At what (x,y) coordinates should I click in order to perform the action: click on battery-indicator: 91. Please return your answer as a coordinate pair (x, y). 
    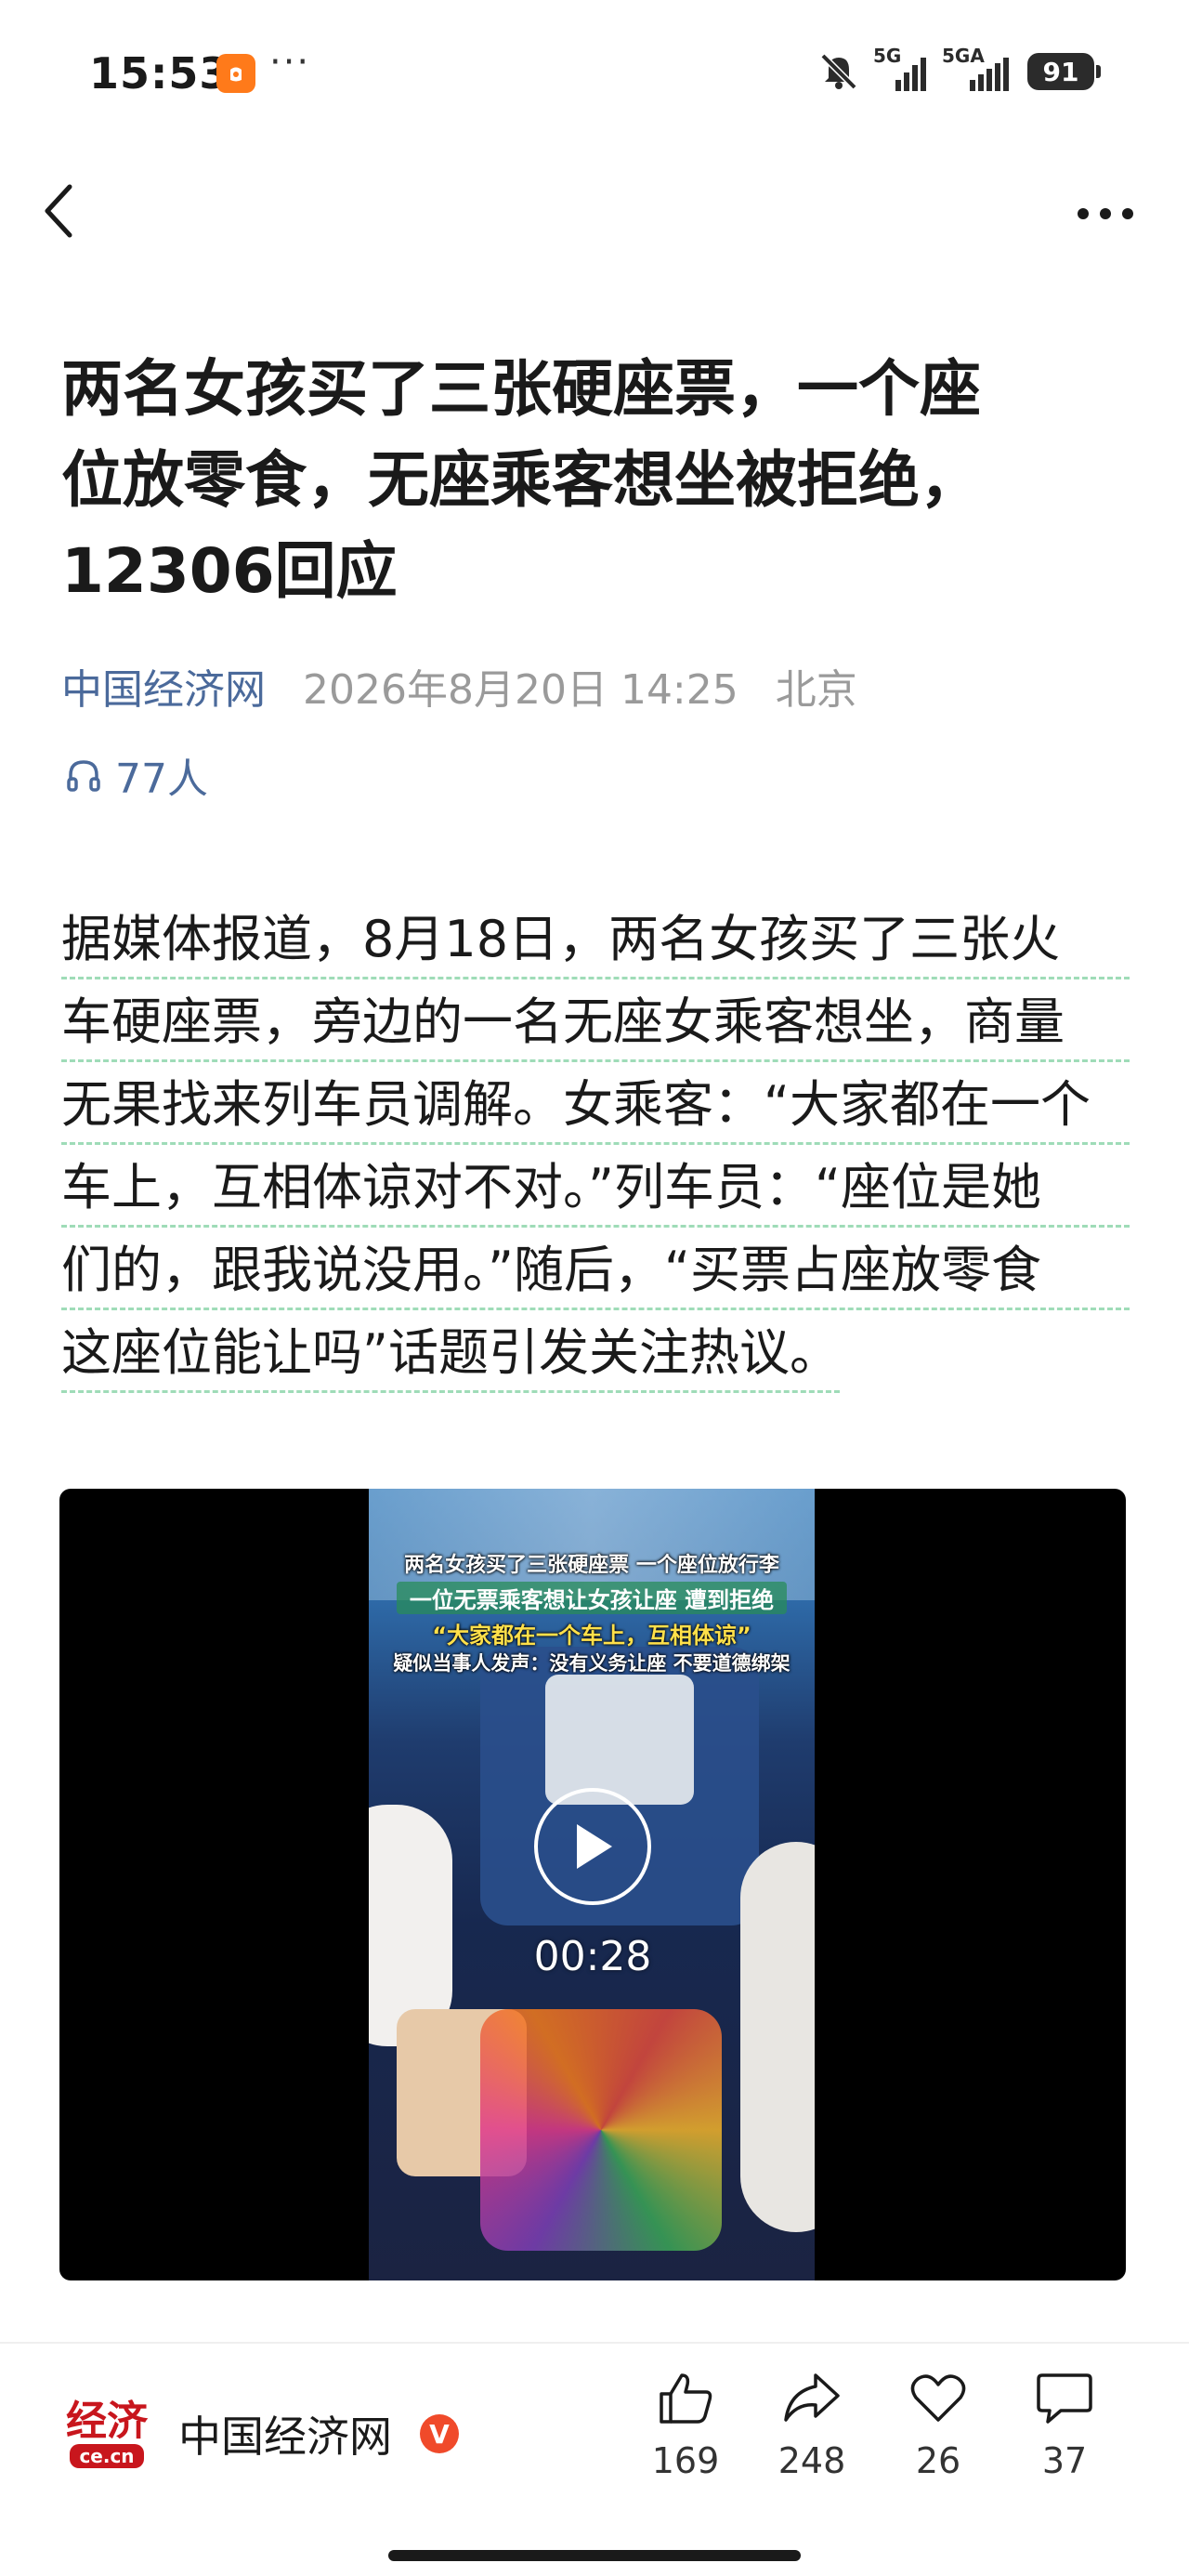
    Looking at the image, I should click on (1064, 71).